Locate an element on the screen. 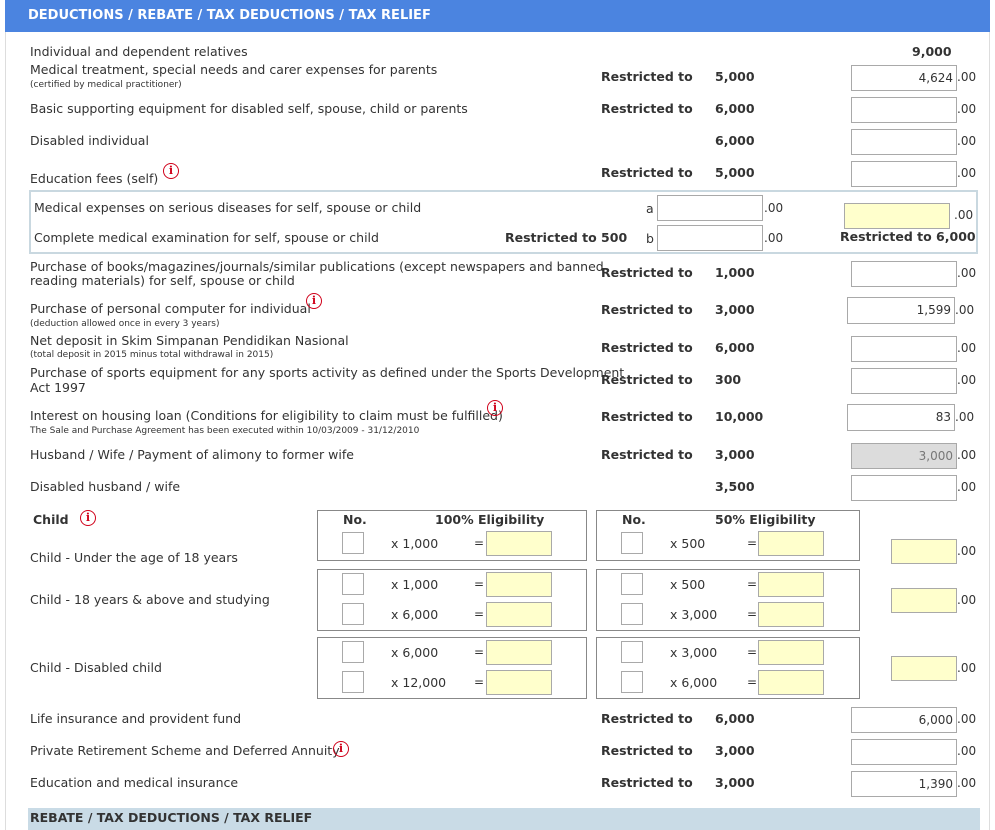  child-studying-50-count-a is located at coordinates (632, 584).